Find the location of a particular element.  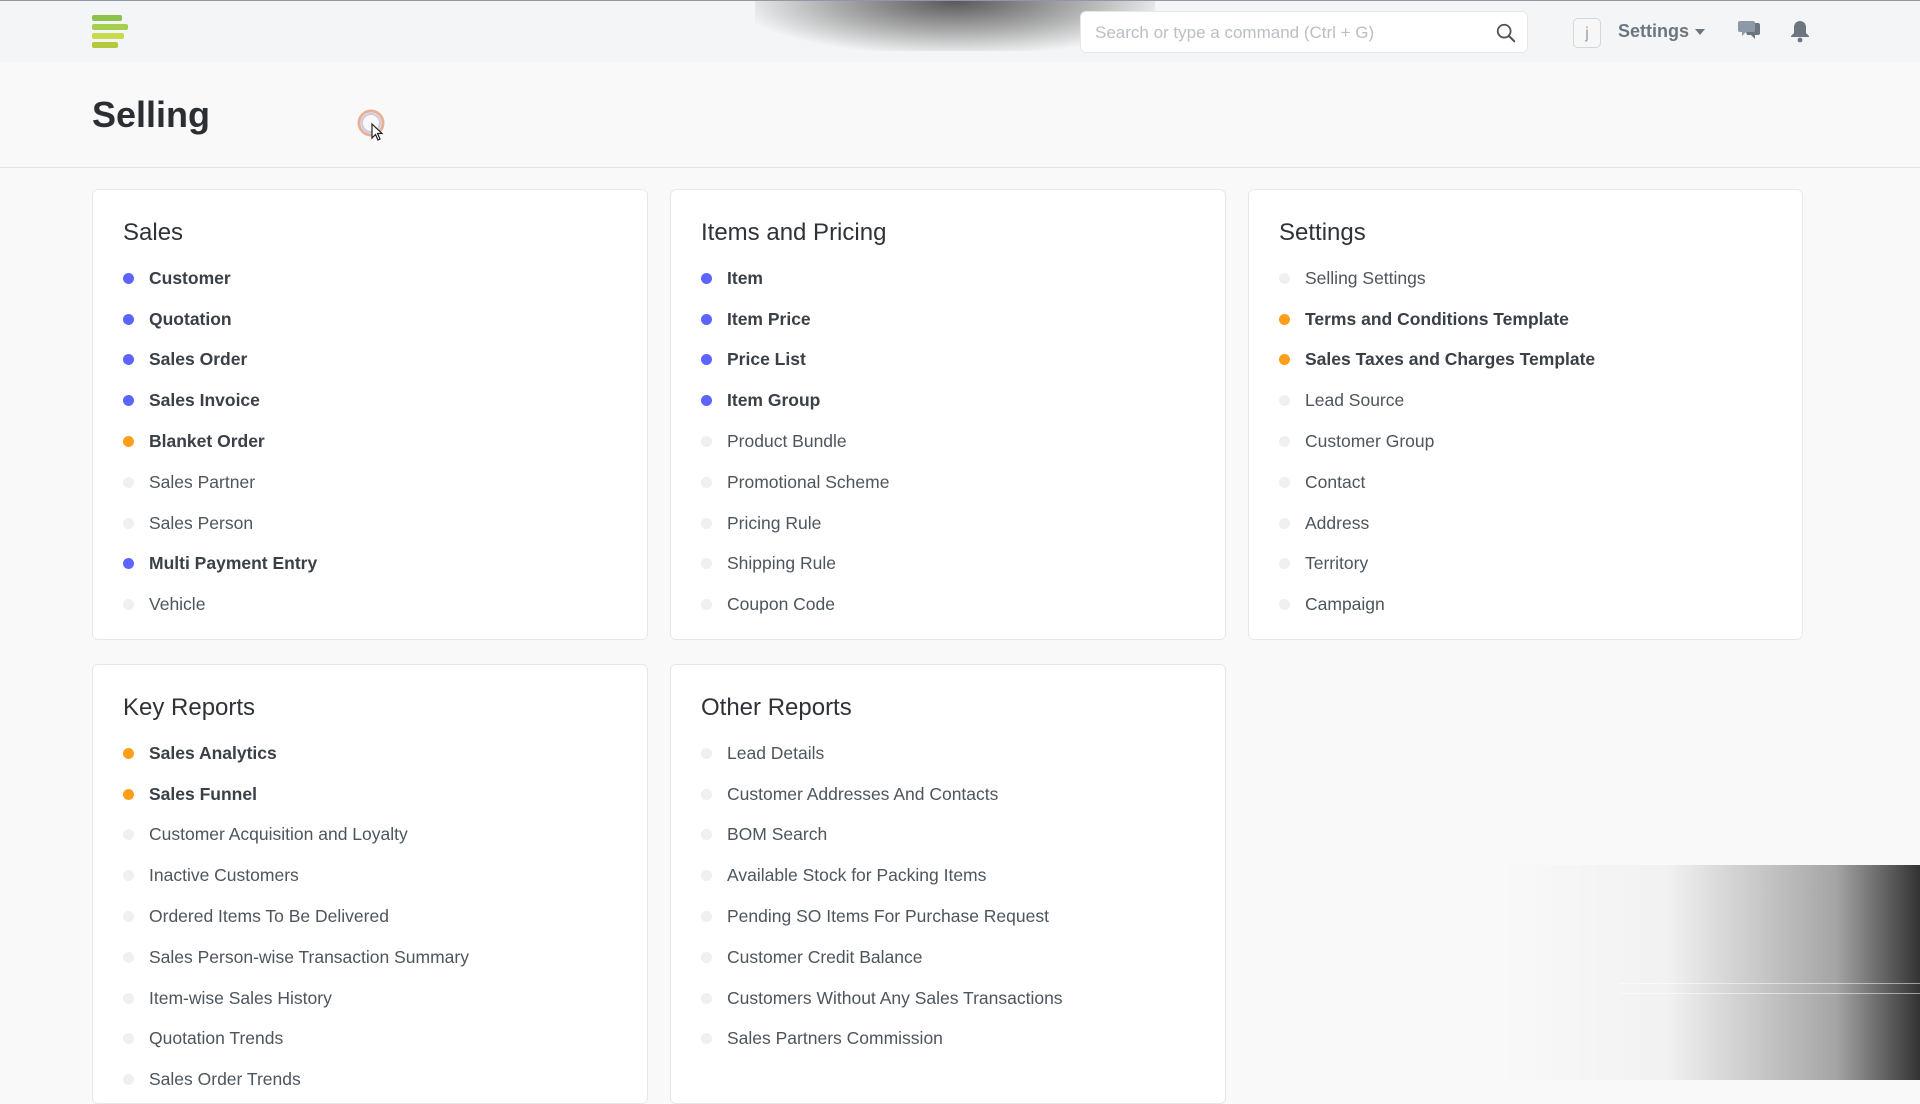

link-item: Vehicle is located at coordinates (220, 604).